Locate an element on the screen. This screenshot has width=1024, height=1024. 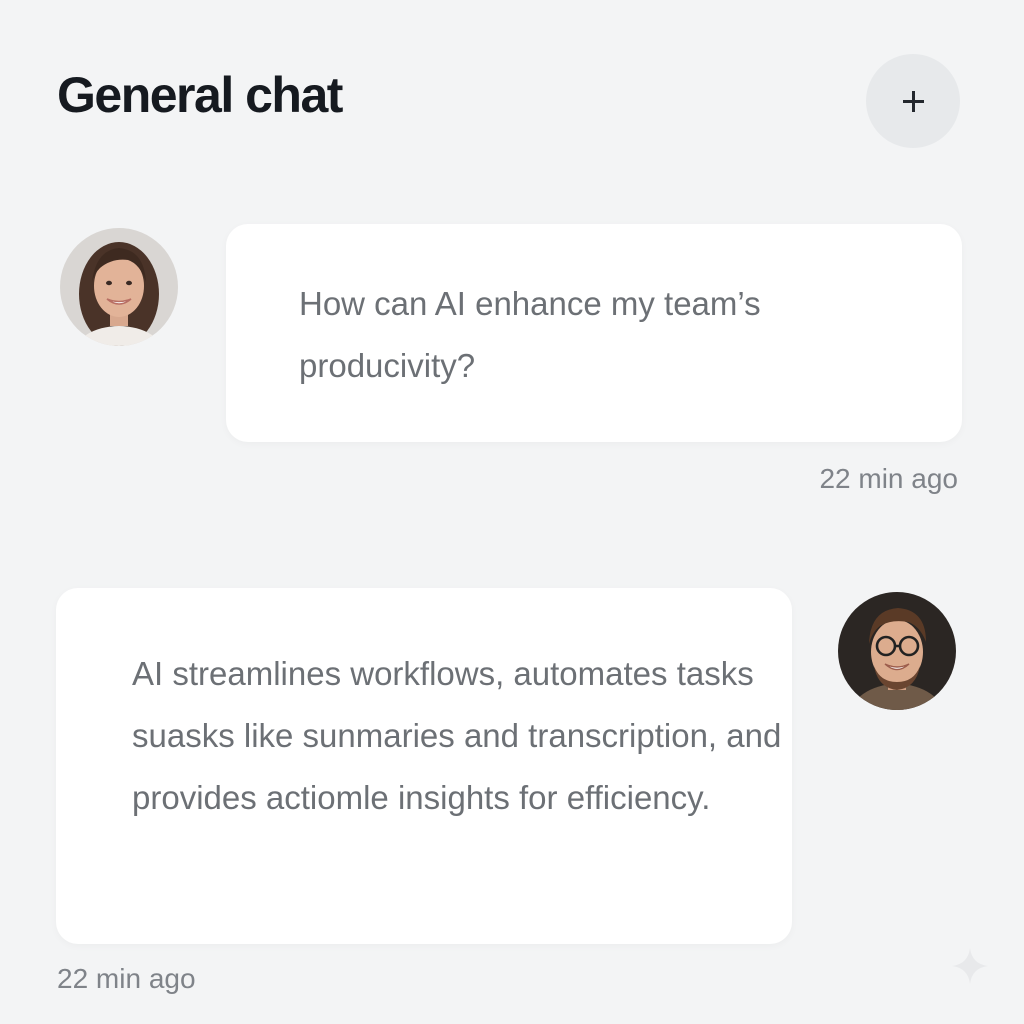
woman-avatar-icon is located at coordinates (119, 287).